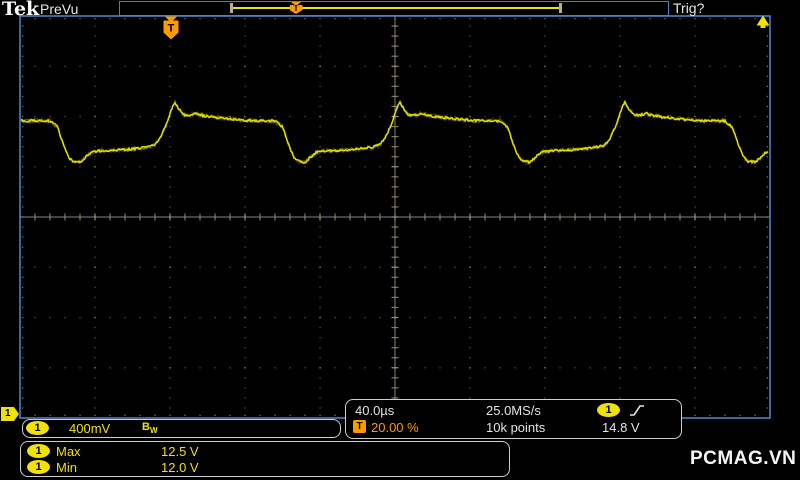 The image size is (800, 480). Describe the element at coordinates (516, 427) in the screenshot. I see `record-length: 10k points` at that location.